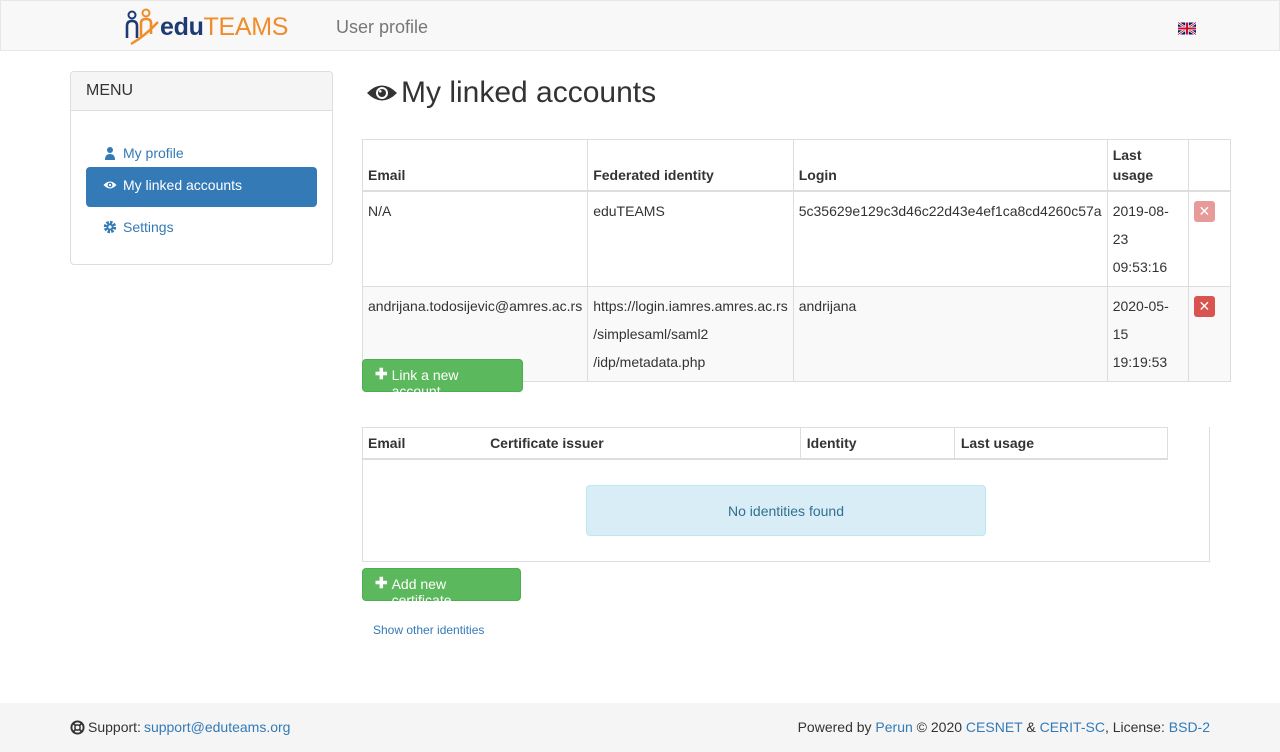 The image size is (1280, 752). What do you see at coordinates (1031, 727) in the screenshot?
I see `ampersand-text: &` at bounding box center [1031, 727].